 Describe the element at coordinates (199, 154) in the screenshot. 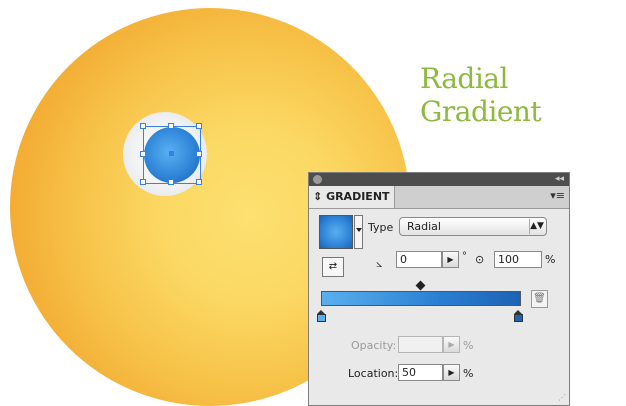

I see `handle-right` at that location.